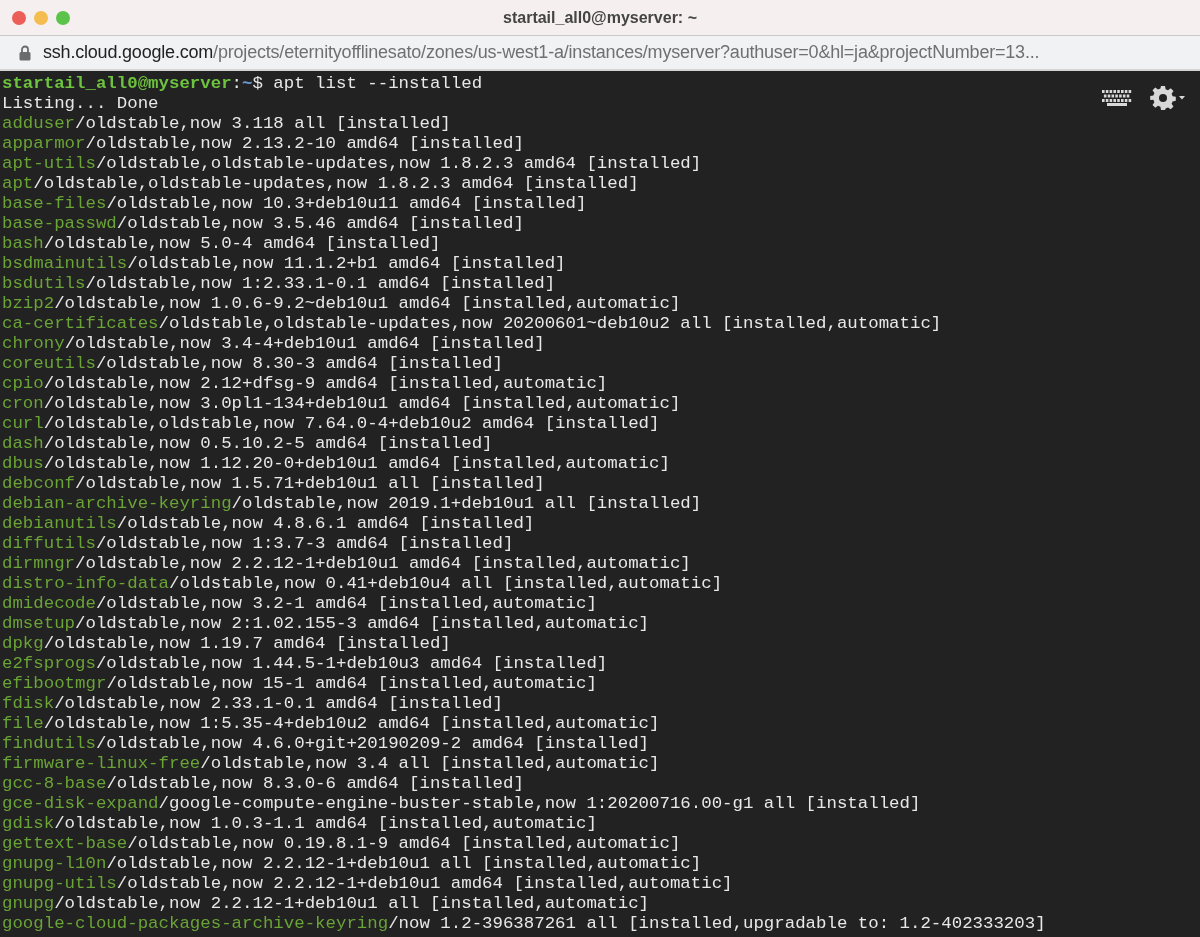 The height and width of the screenshot is (937, 1200). Describe the element at coordinates (28, 304) in the screenshot. I see `package-name: bzip2` at that location.